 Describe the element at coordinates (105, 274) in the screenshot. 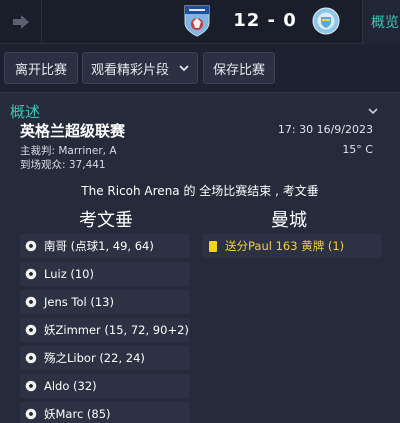

I see `goal-event: Luiz (10)` at that location.